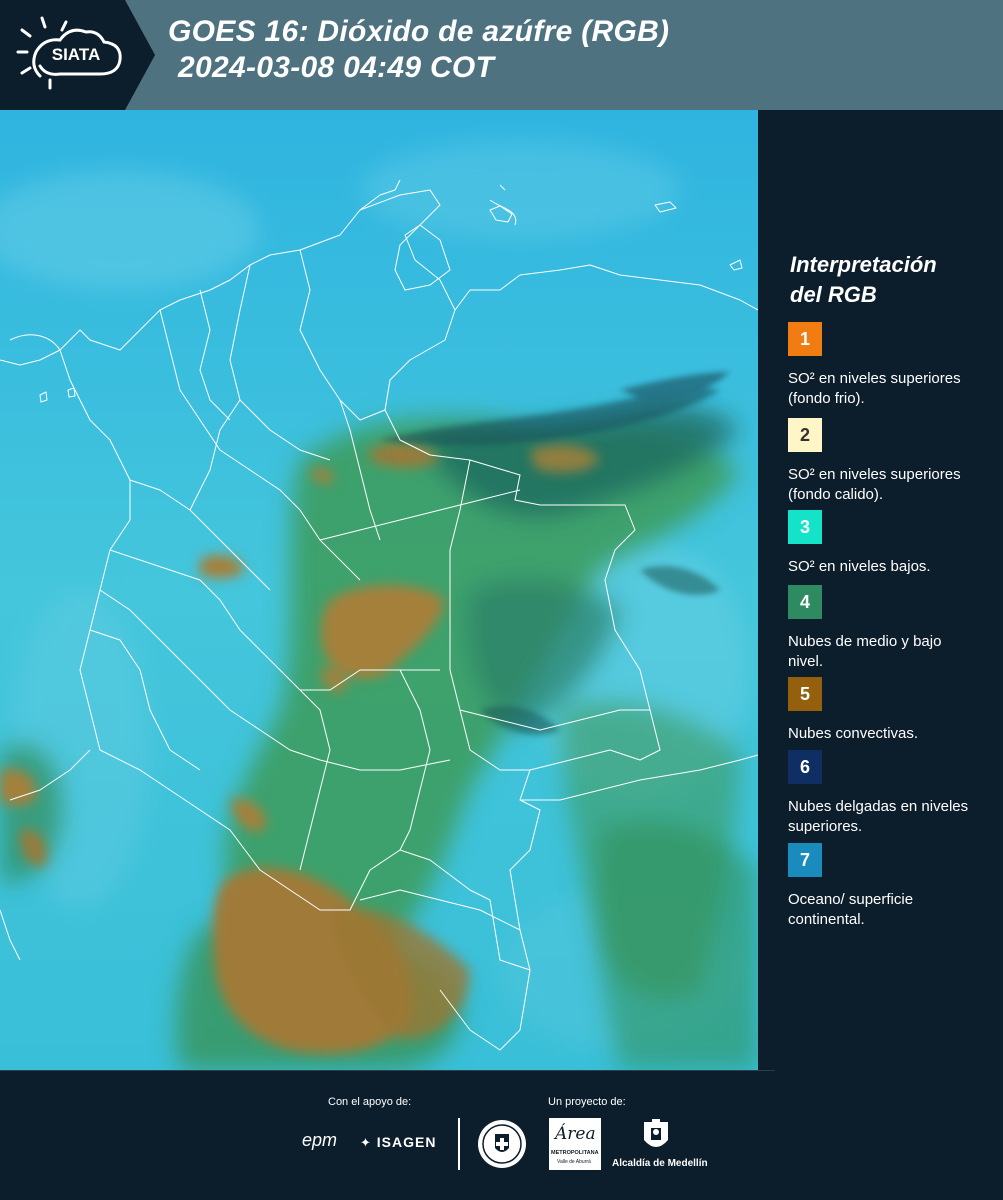 The width and height of the screenshot is (1003, 1200). I want to click on isagen-icon: ✦, so click(366, 1142).